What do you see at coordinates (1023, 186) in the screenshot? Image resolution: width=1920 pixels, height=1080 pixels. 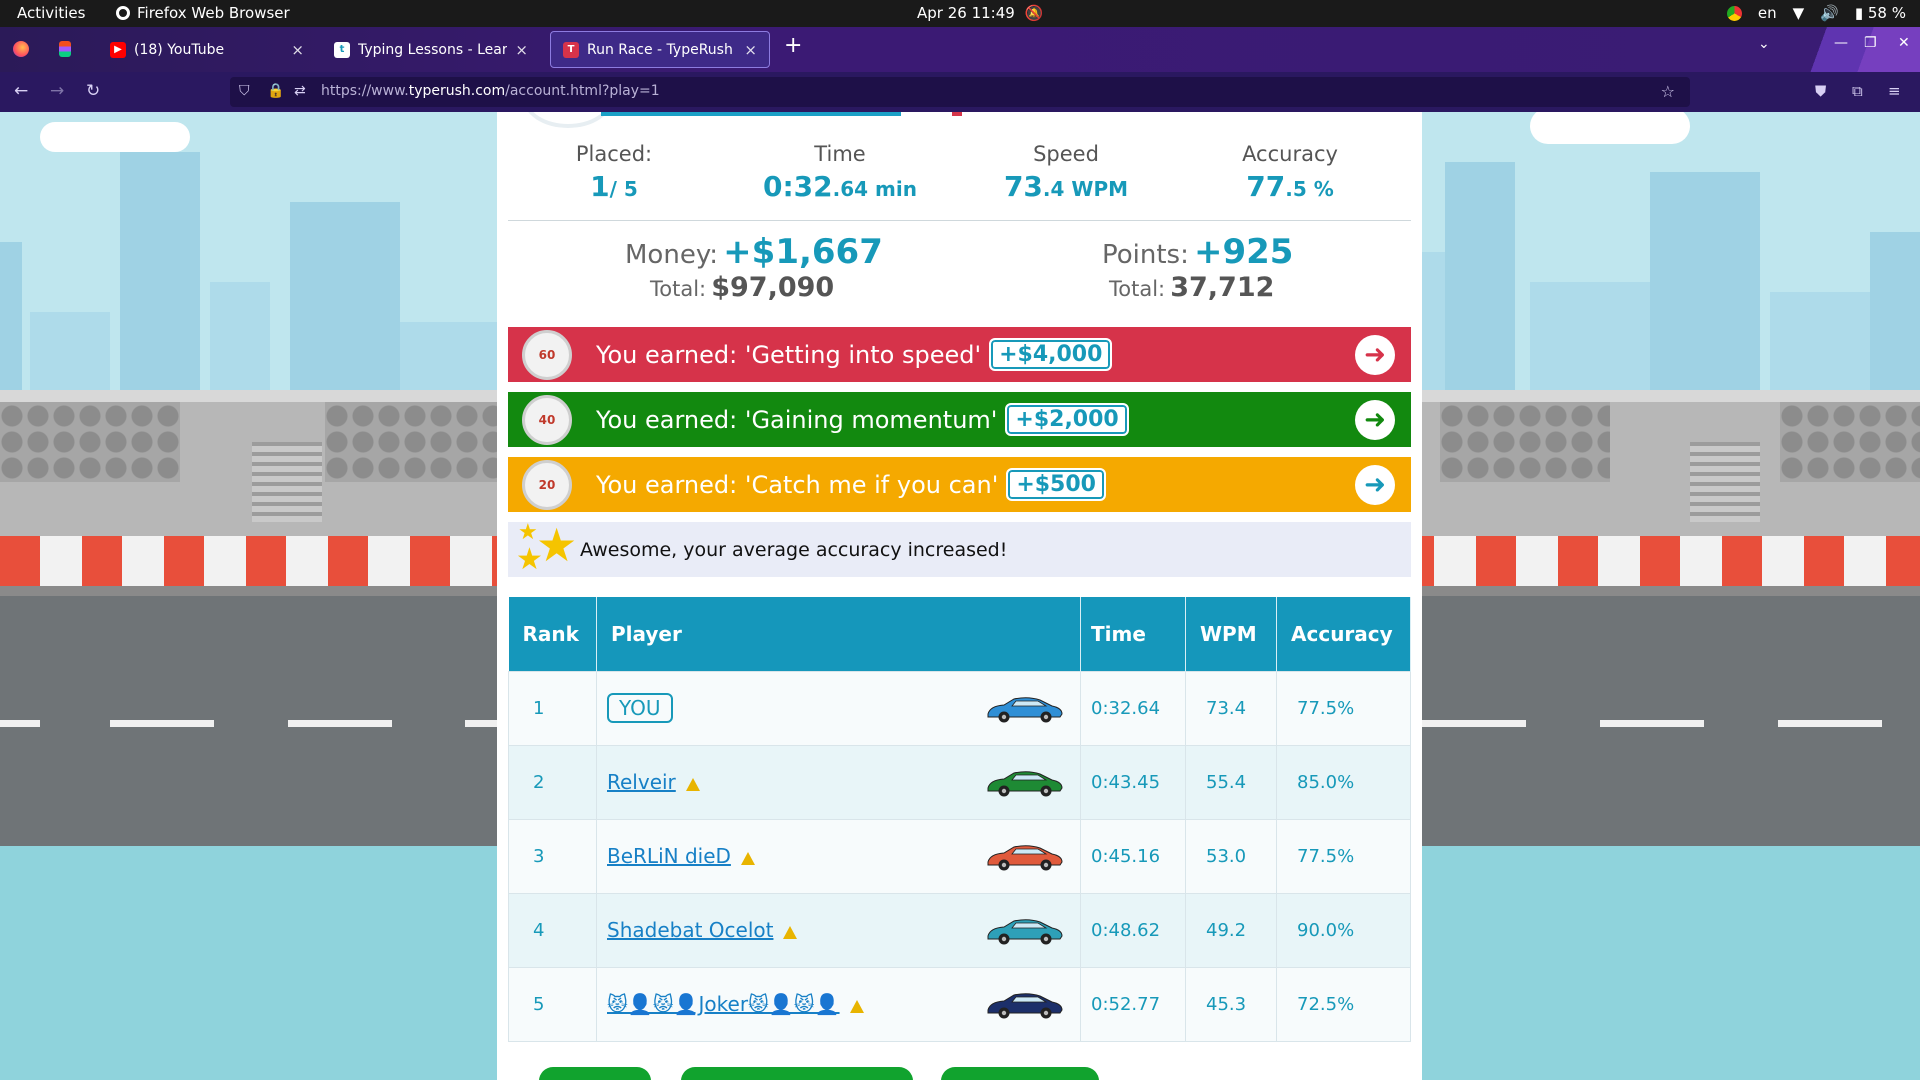 I see `speed-main: 73` at bounding box center [1023, 186].